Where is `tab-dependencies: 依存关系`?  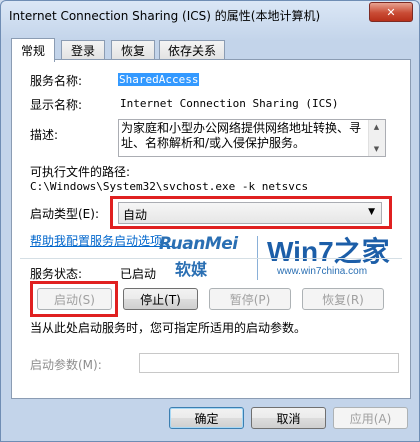 tab-dependencies: 依存关系 is located at coordinates (192, 50).